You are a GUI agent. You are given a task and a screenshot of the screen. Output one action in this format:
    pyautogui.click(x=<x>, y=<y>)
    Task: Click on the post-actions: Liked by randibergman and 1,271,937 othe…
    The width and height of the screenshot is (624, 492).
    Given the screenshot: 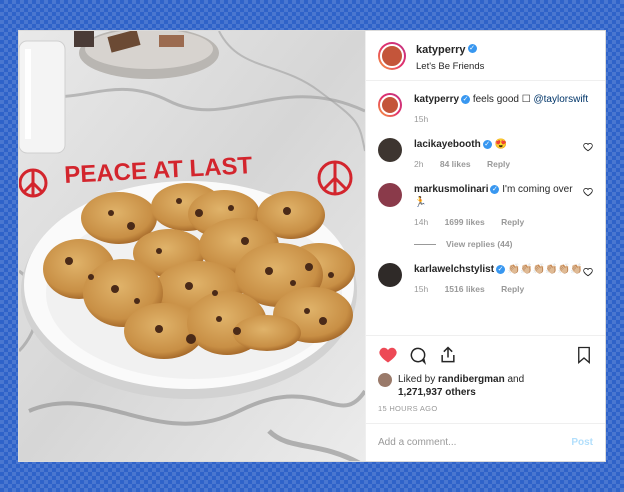 What is the action you would take?
    pyautogui.click(x=485, y=374)
    